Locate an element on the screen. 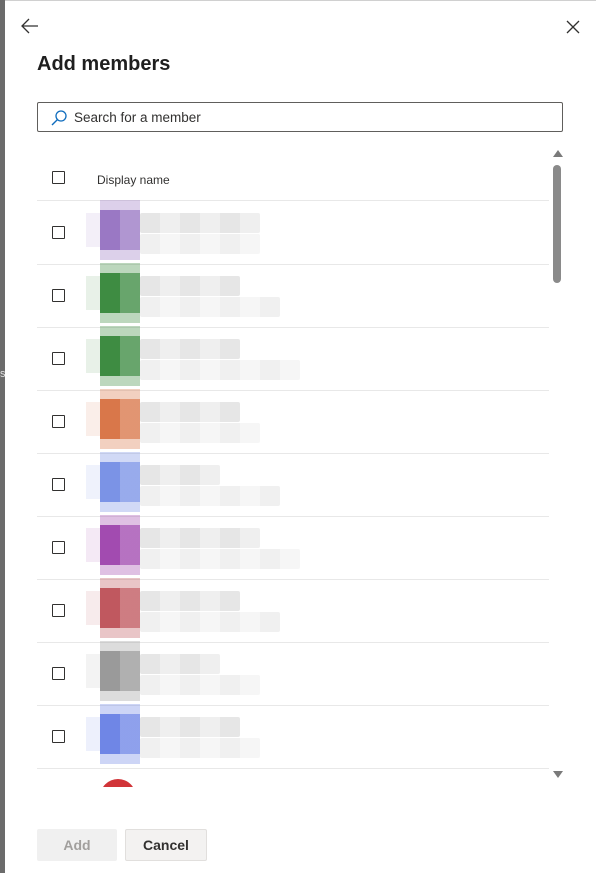  scroll-up-arrow-icon is located at coordinates (558, 153).